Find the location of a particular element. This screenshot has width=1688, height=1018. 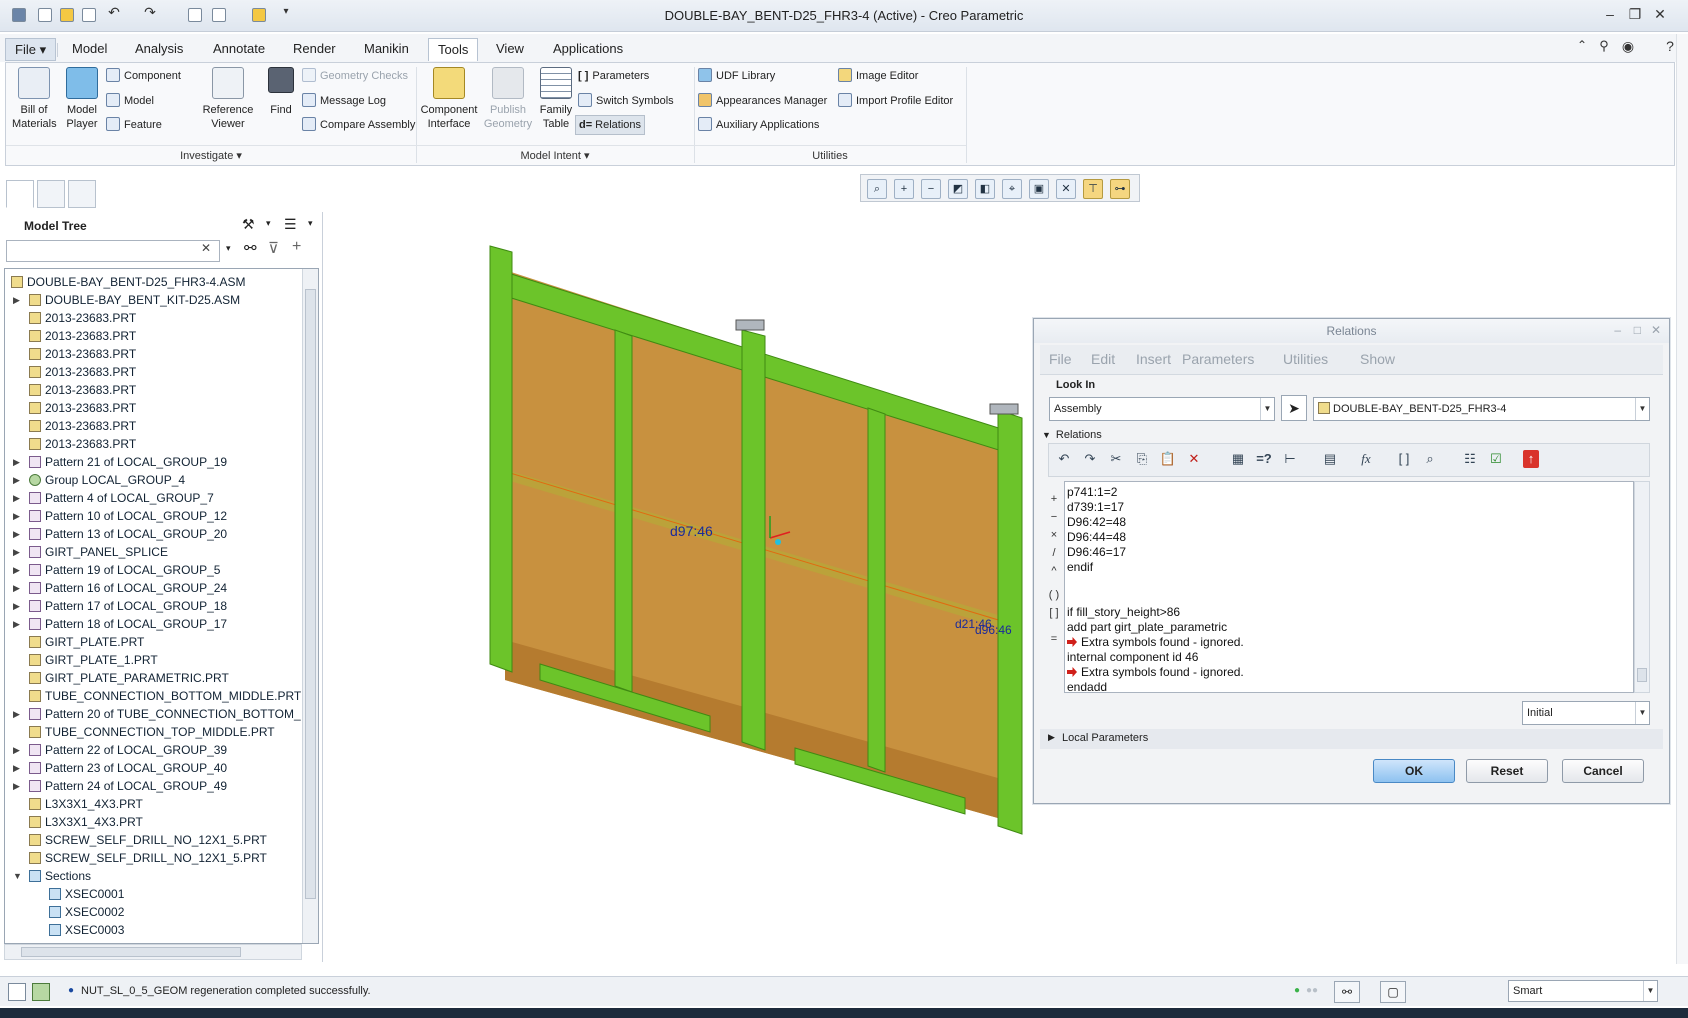

display-dims-icon: ▤ is located at coordinates (1330, 459).